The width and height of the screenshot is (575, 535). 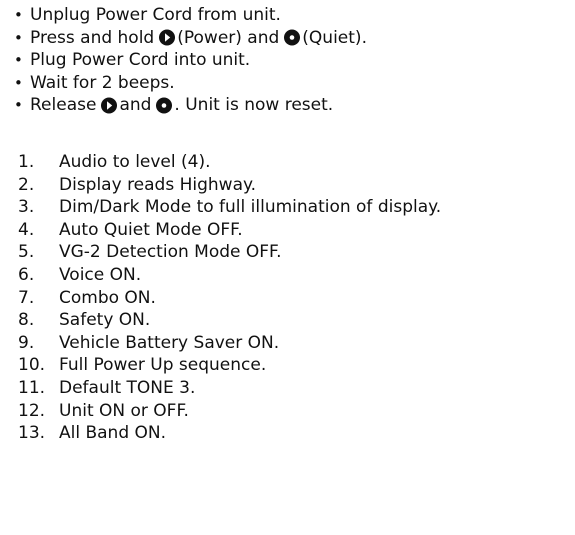 I want to click on item-text: Default TONE 3., so click(x=127, y=387).